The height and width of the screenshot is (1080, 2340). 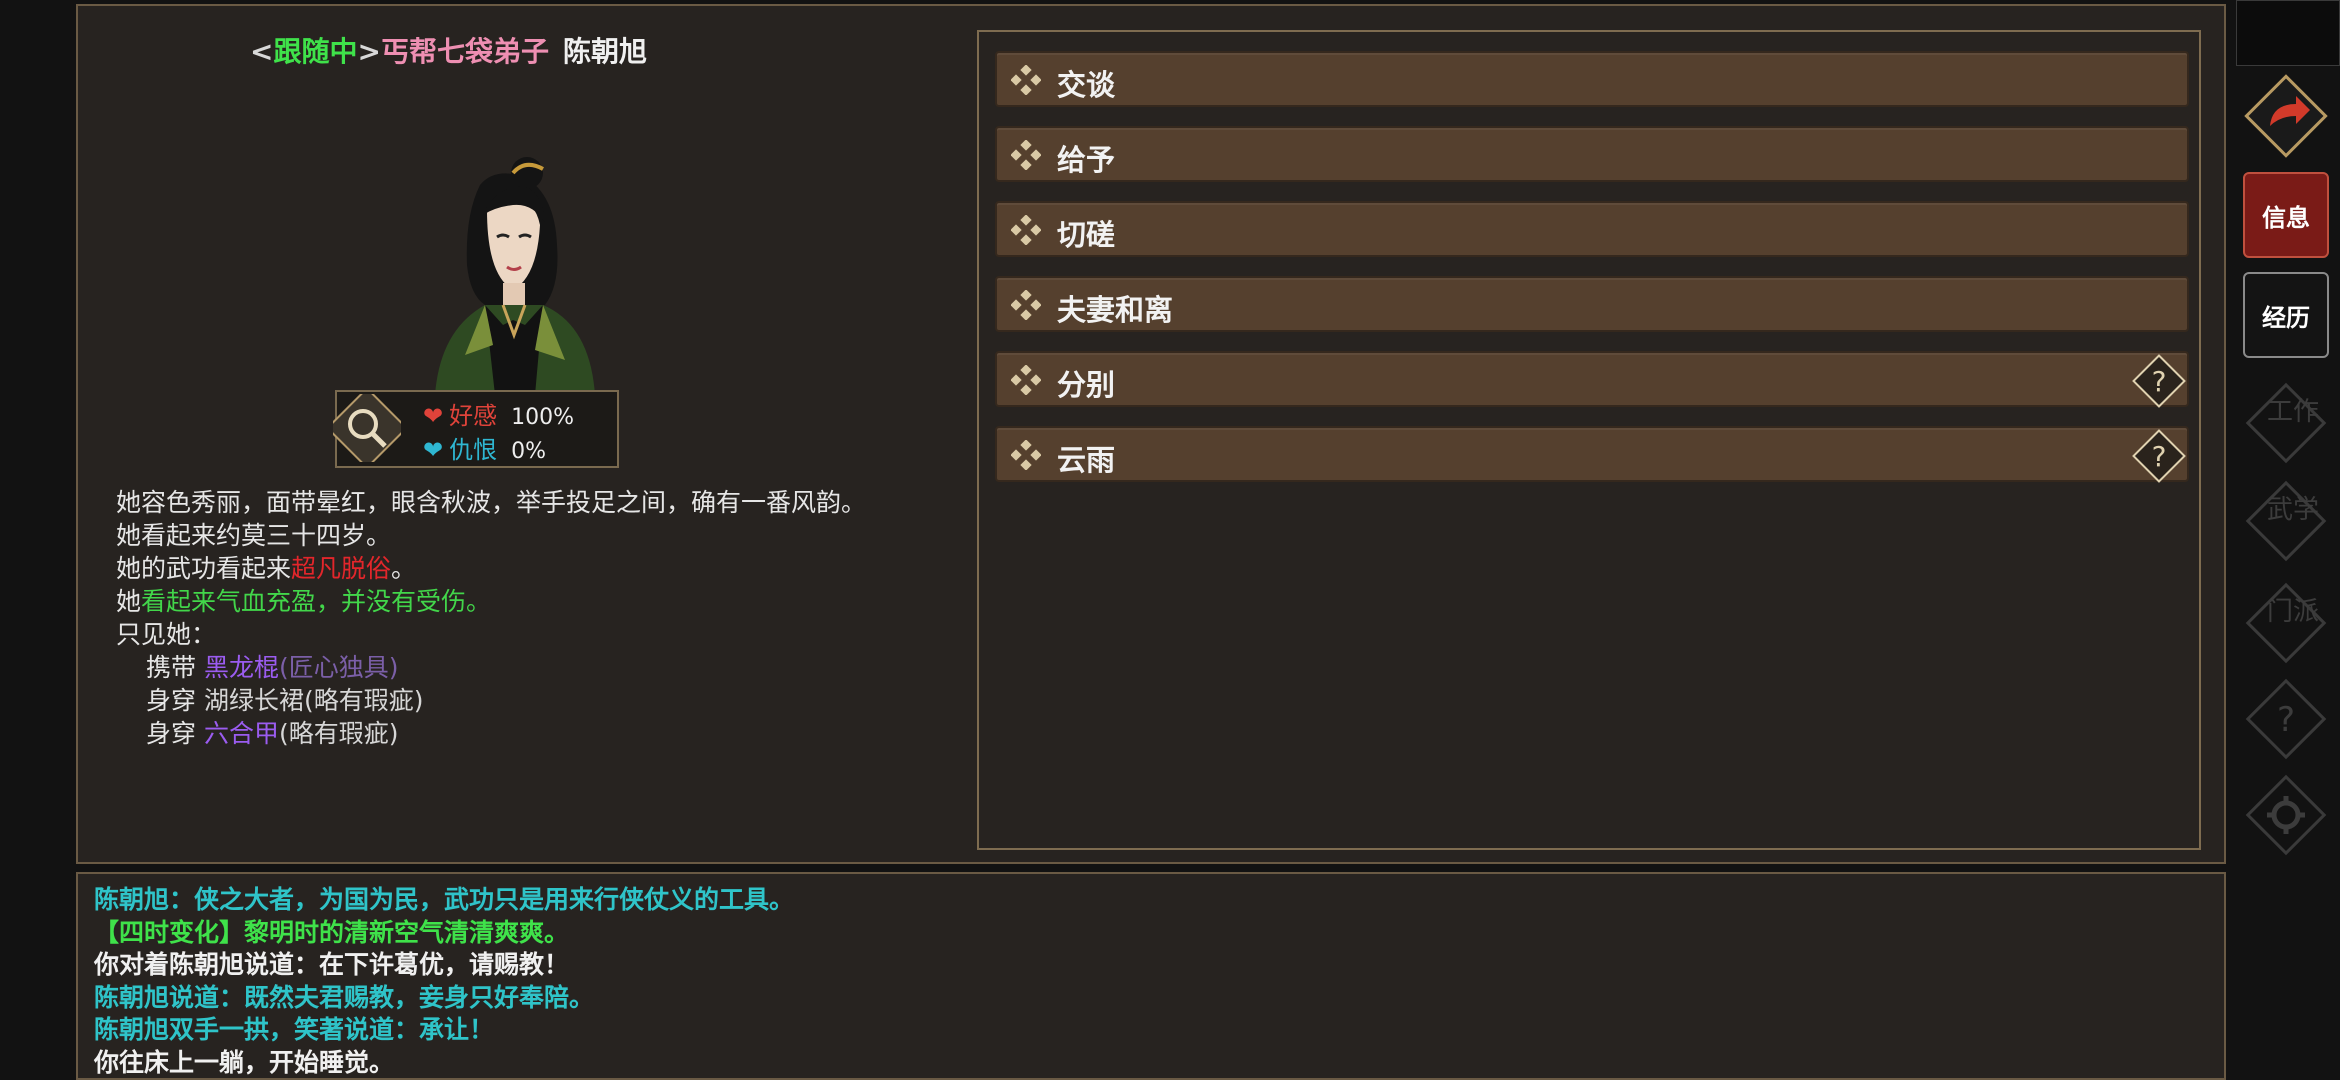 I want to click on action-part-button: 分别 ?, so click(x=1592, y=379).